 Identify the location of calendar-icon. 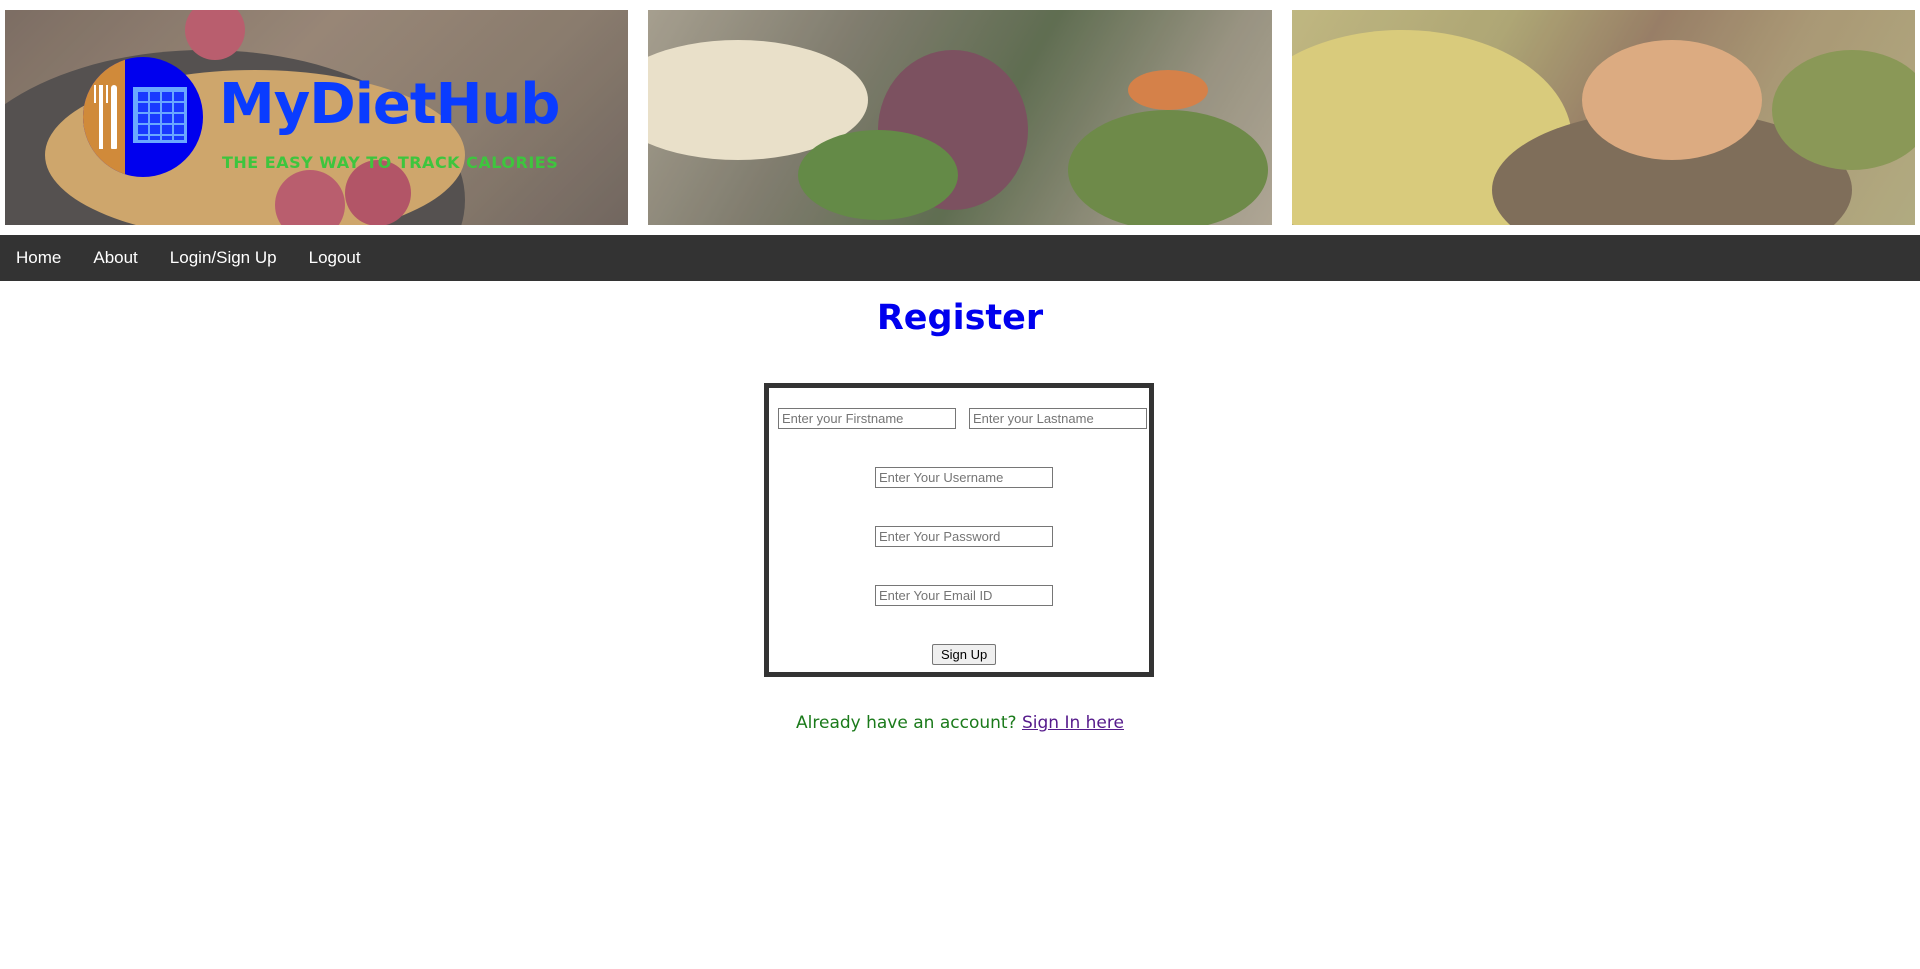
(160, 115).